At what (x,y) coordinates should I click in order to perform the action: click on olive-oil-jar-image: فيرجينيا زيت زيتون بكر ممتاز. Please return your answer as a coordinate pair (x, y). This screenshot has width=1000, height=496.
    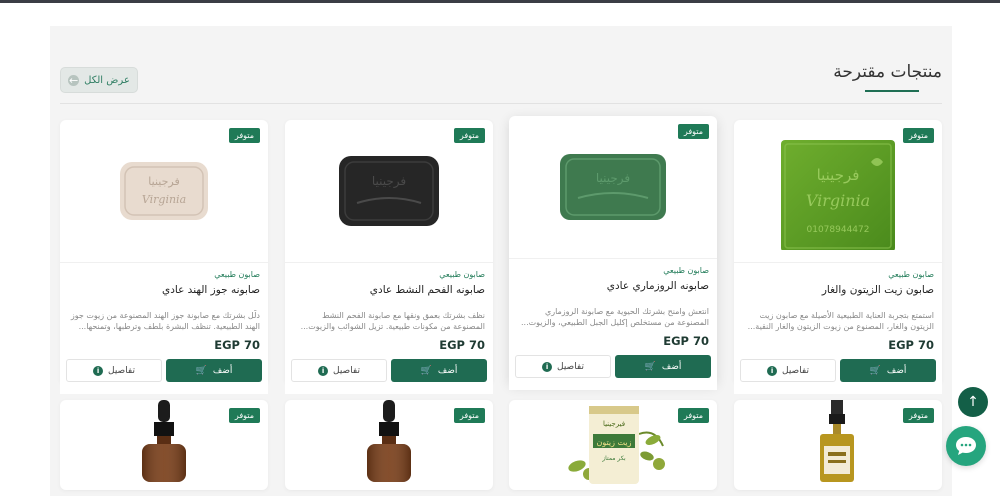
    Looking at the image, I should click on (616, 445).